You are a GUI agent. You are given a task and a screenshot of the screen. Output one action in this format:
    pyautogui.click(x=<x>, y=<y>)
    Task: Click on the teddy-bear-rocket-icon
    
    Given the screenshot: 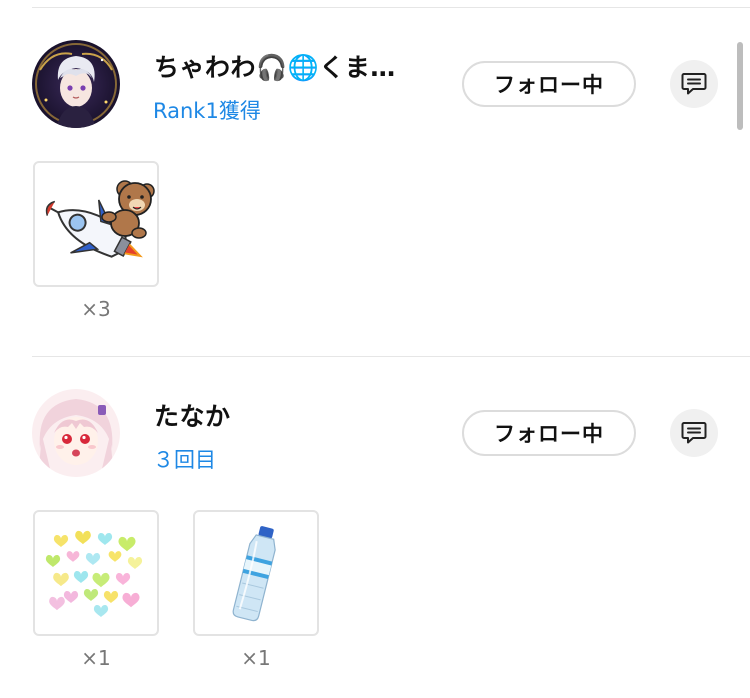 What is the action you would take?
    pyautogui.click(x=100, y=219)
    